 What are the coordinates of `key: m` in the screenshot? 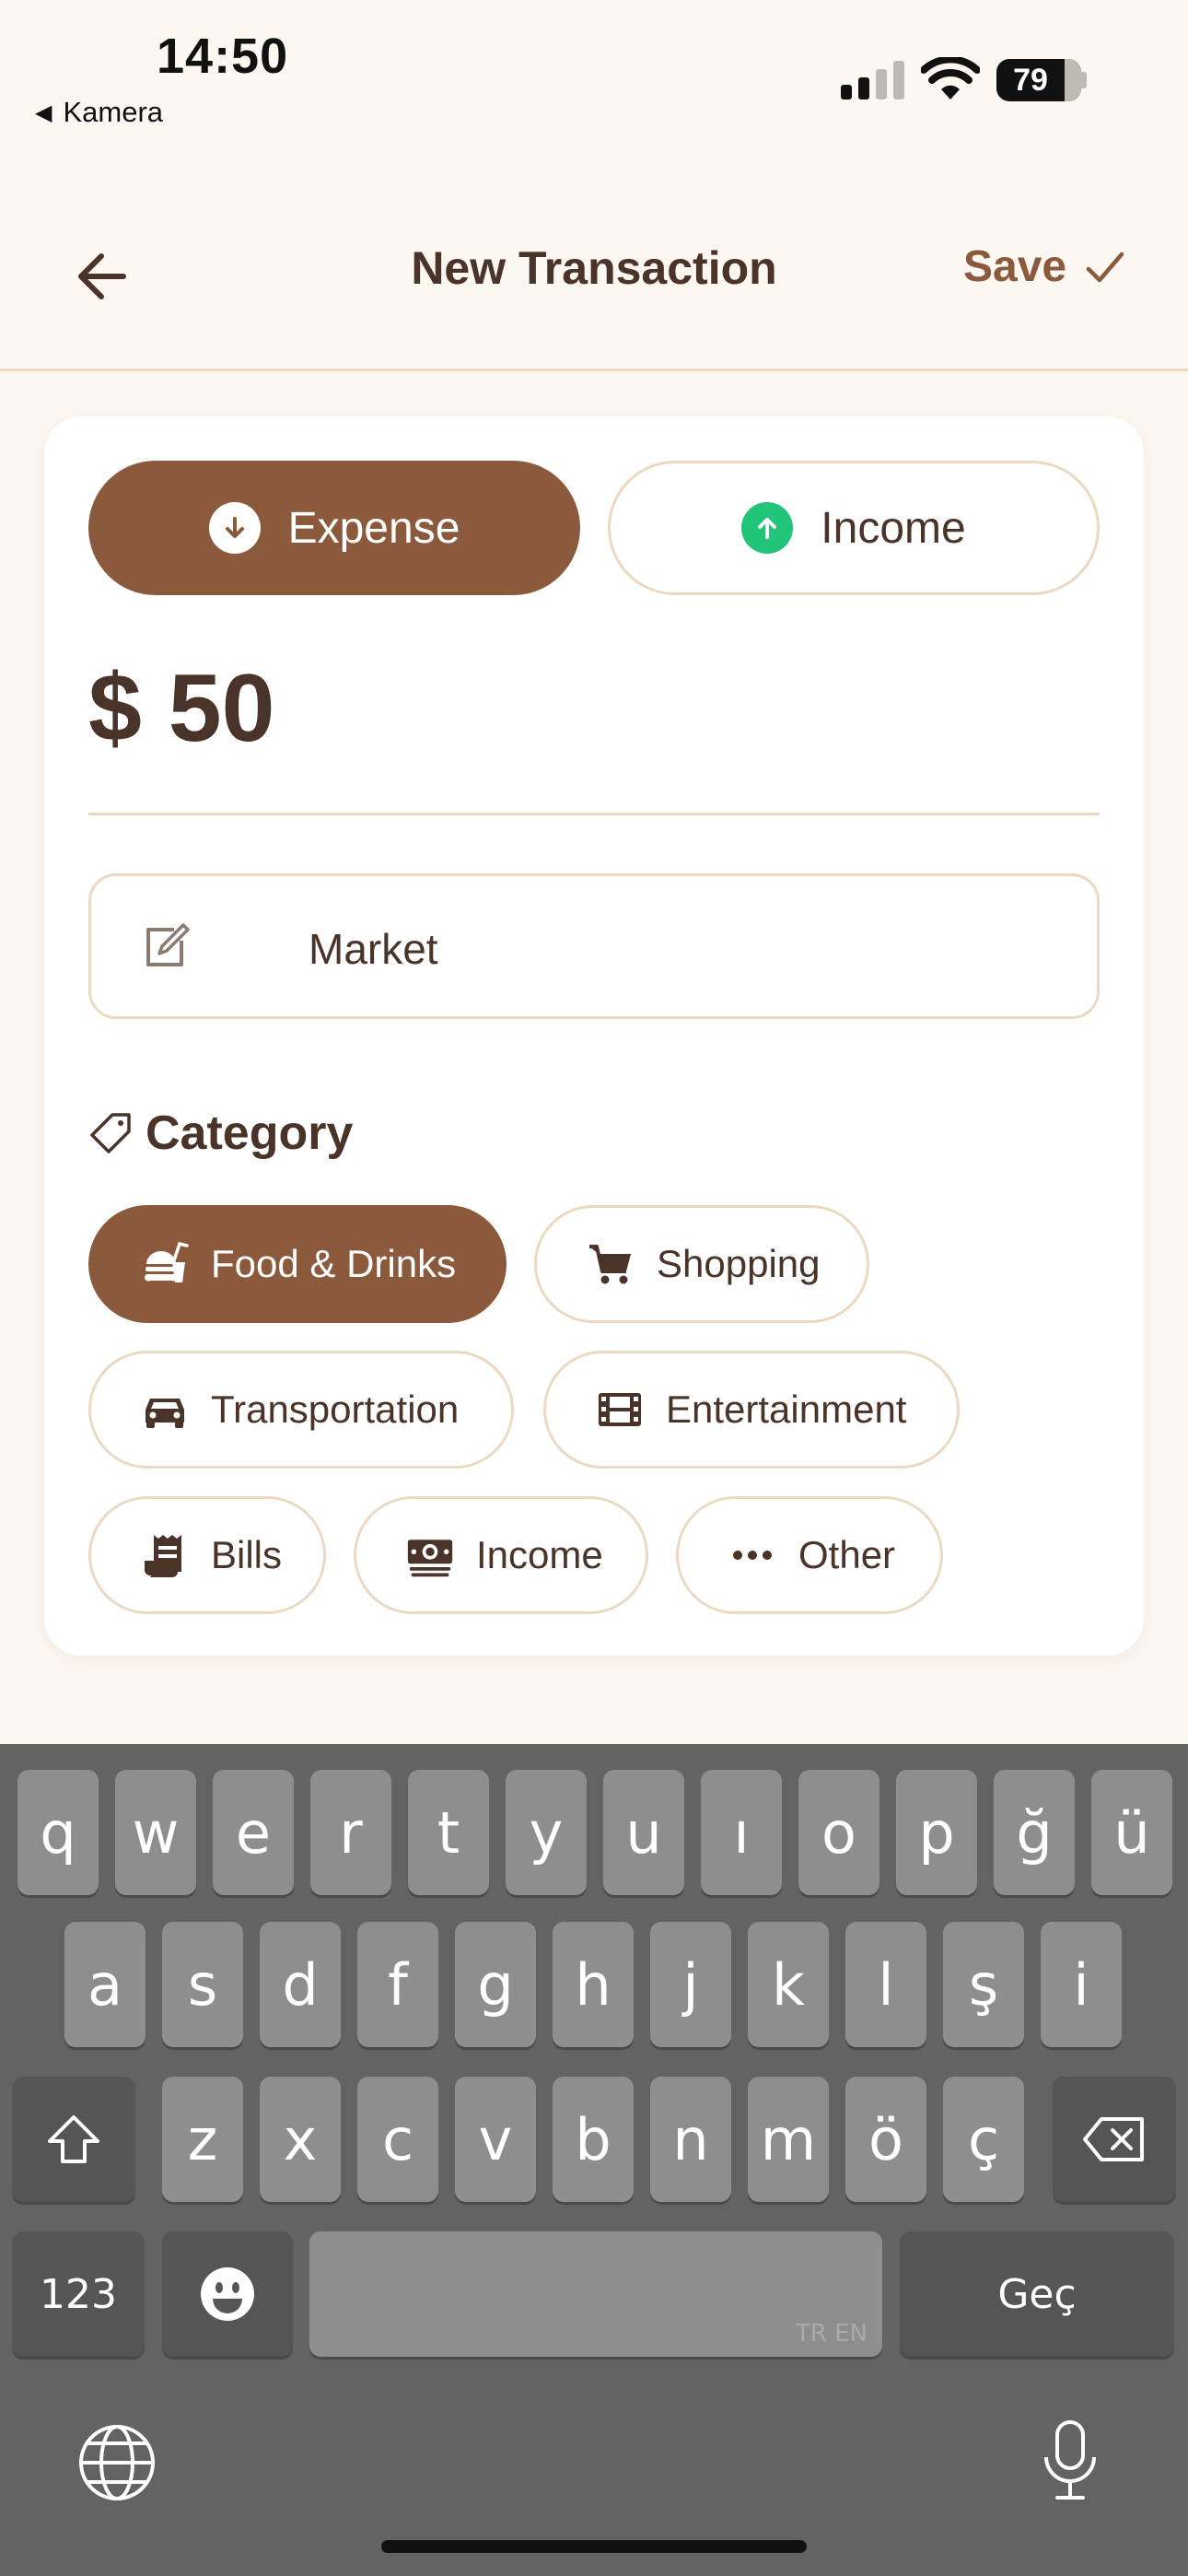 It's located at (788, 2139).